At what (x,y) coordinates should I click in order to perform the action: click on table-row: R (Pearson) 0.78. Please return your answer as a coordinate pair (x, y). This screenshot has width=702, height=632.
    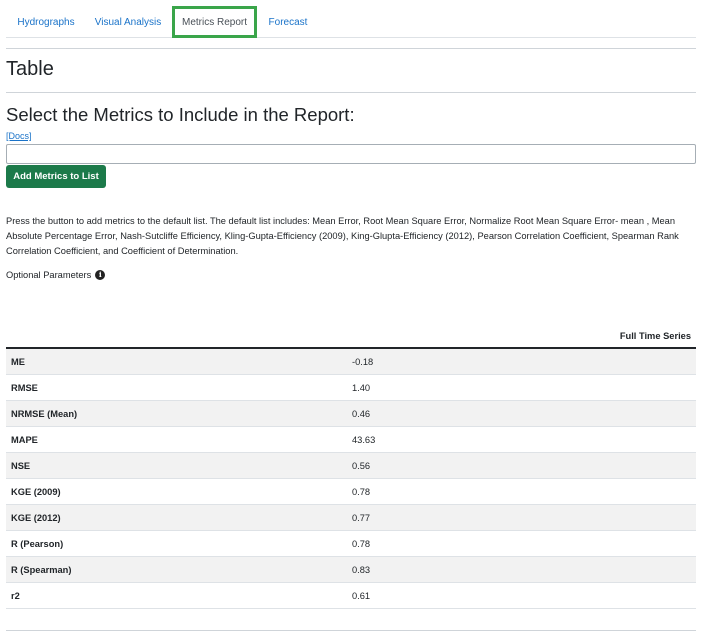
    Looking at the image, I should click on (351, 544).